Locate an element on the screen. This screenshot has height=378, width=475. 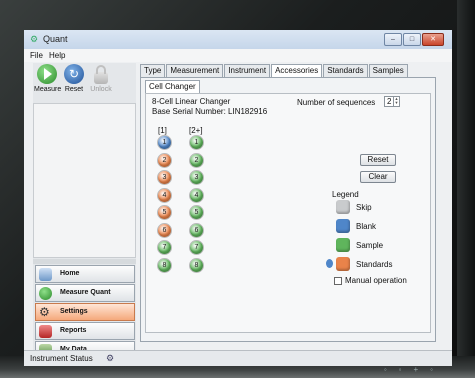
legend-skip-swatch is located at coordinates (343, 207).